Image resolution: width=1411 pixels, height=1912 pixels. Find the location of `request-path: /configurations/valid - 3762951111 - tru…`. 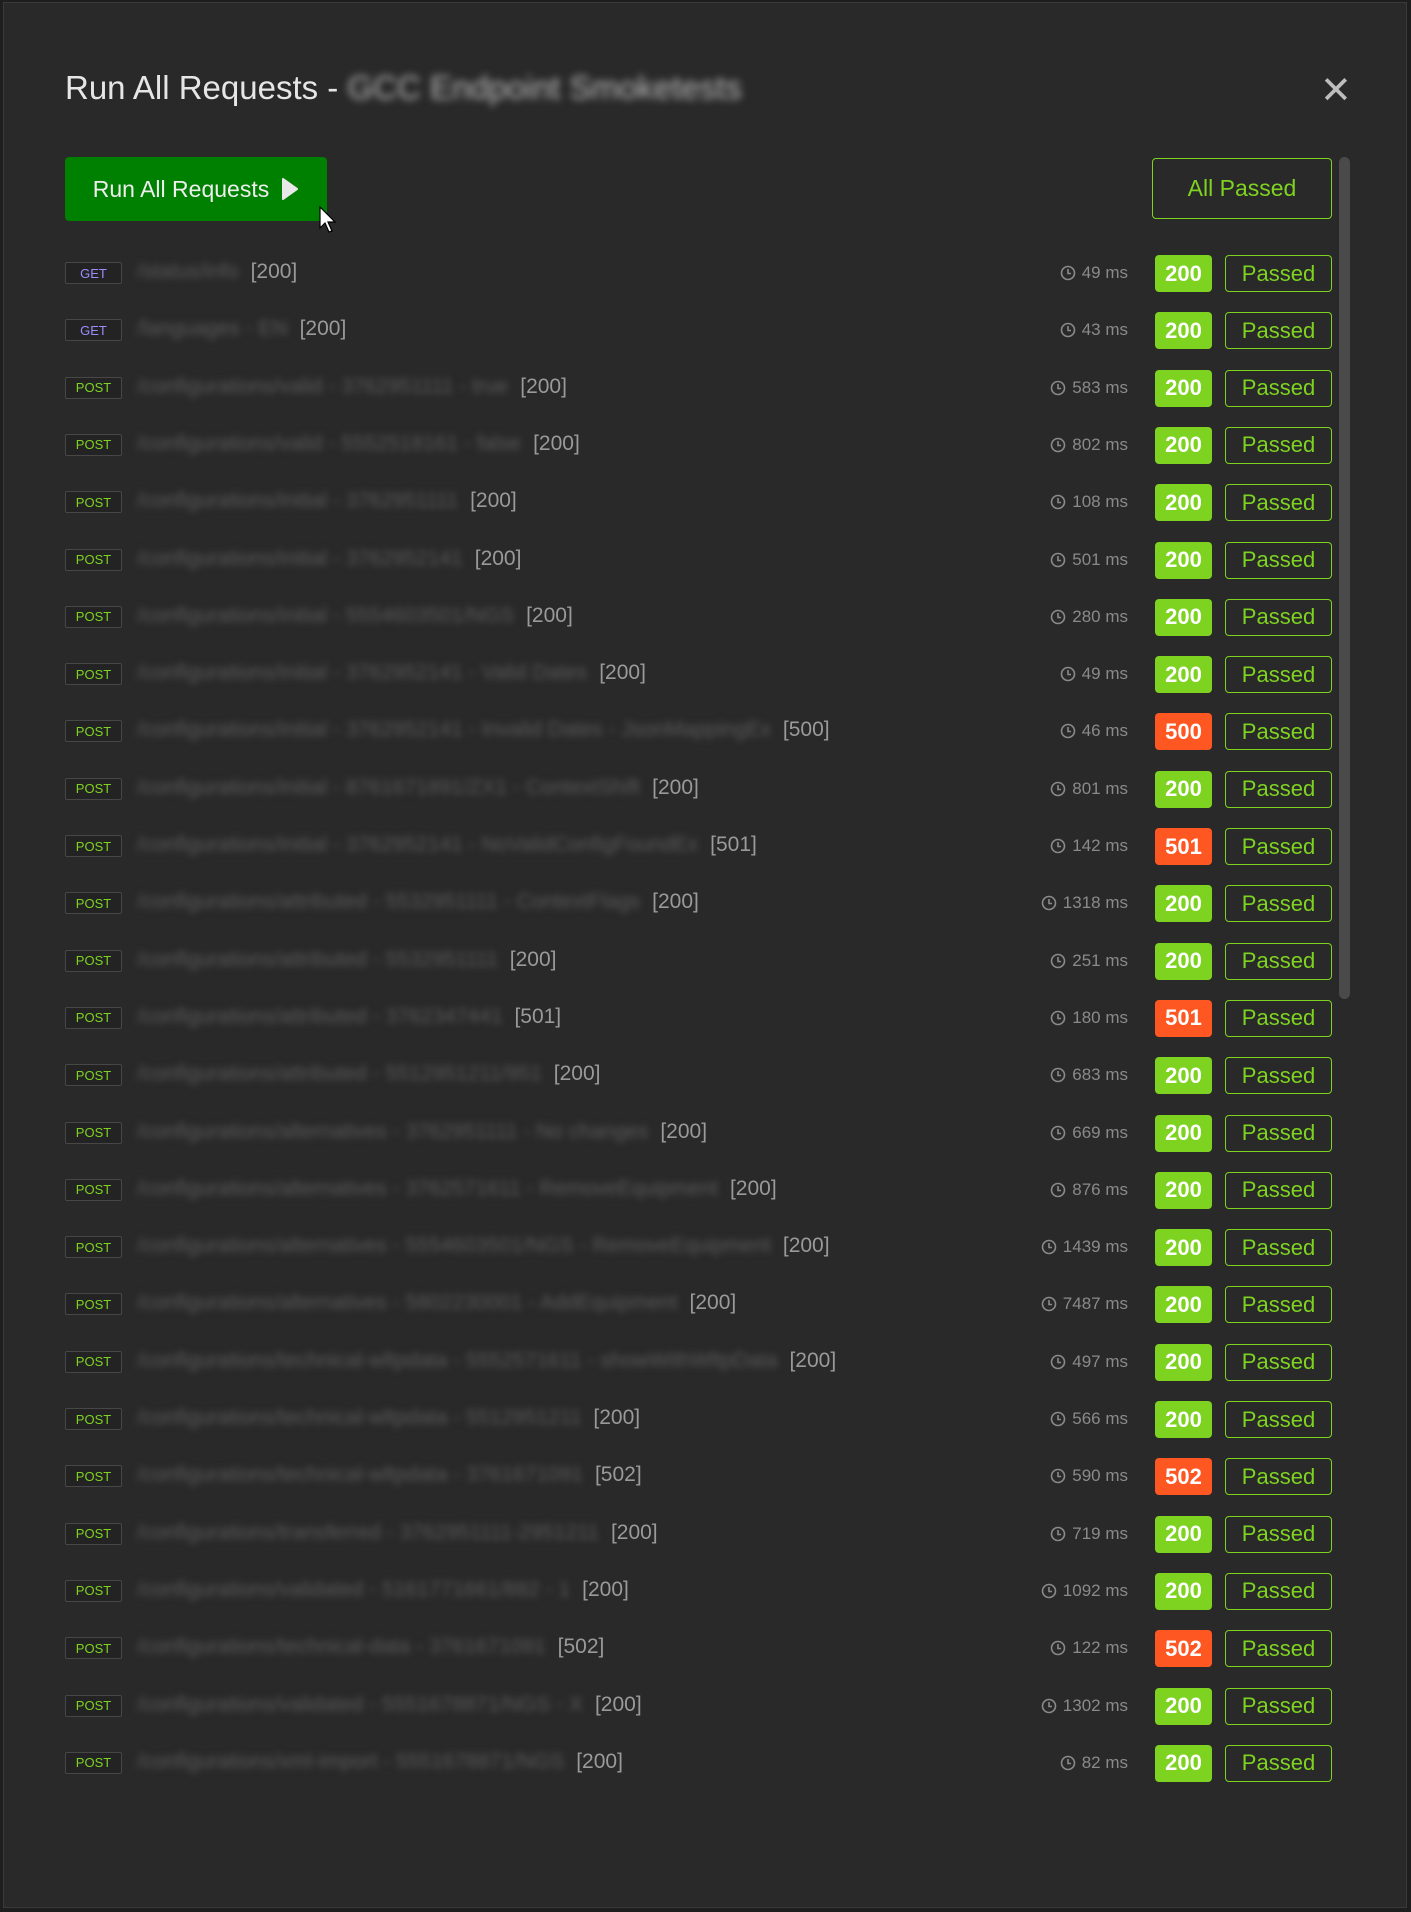

request-path: /configurations/valid - 3762951111 - tru… is located at coordinates (323, 386).